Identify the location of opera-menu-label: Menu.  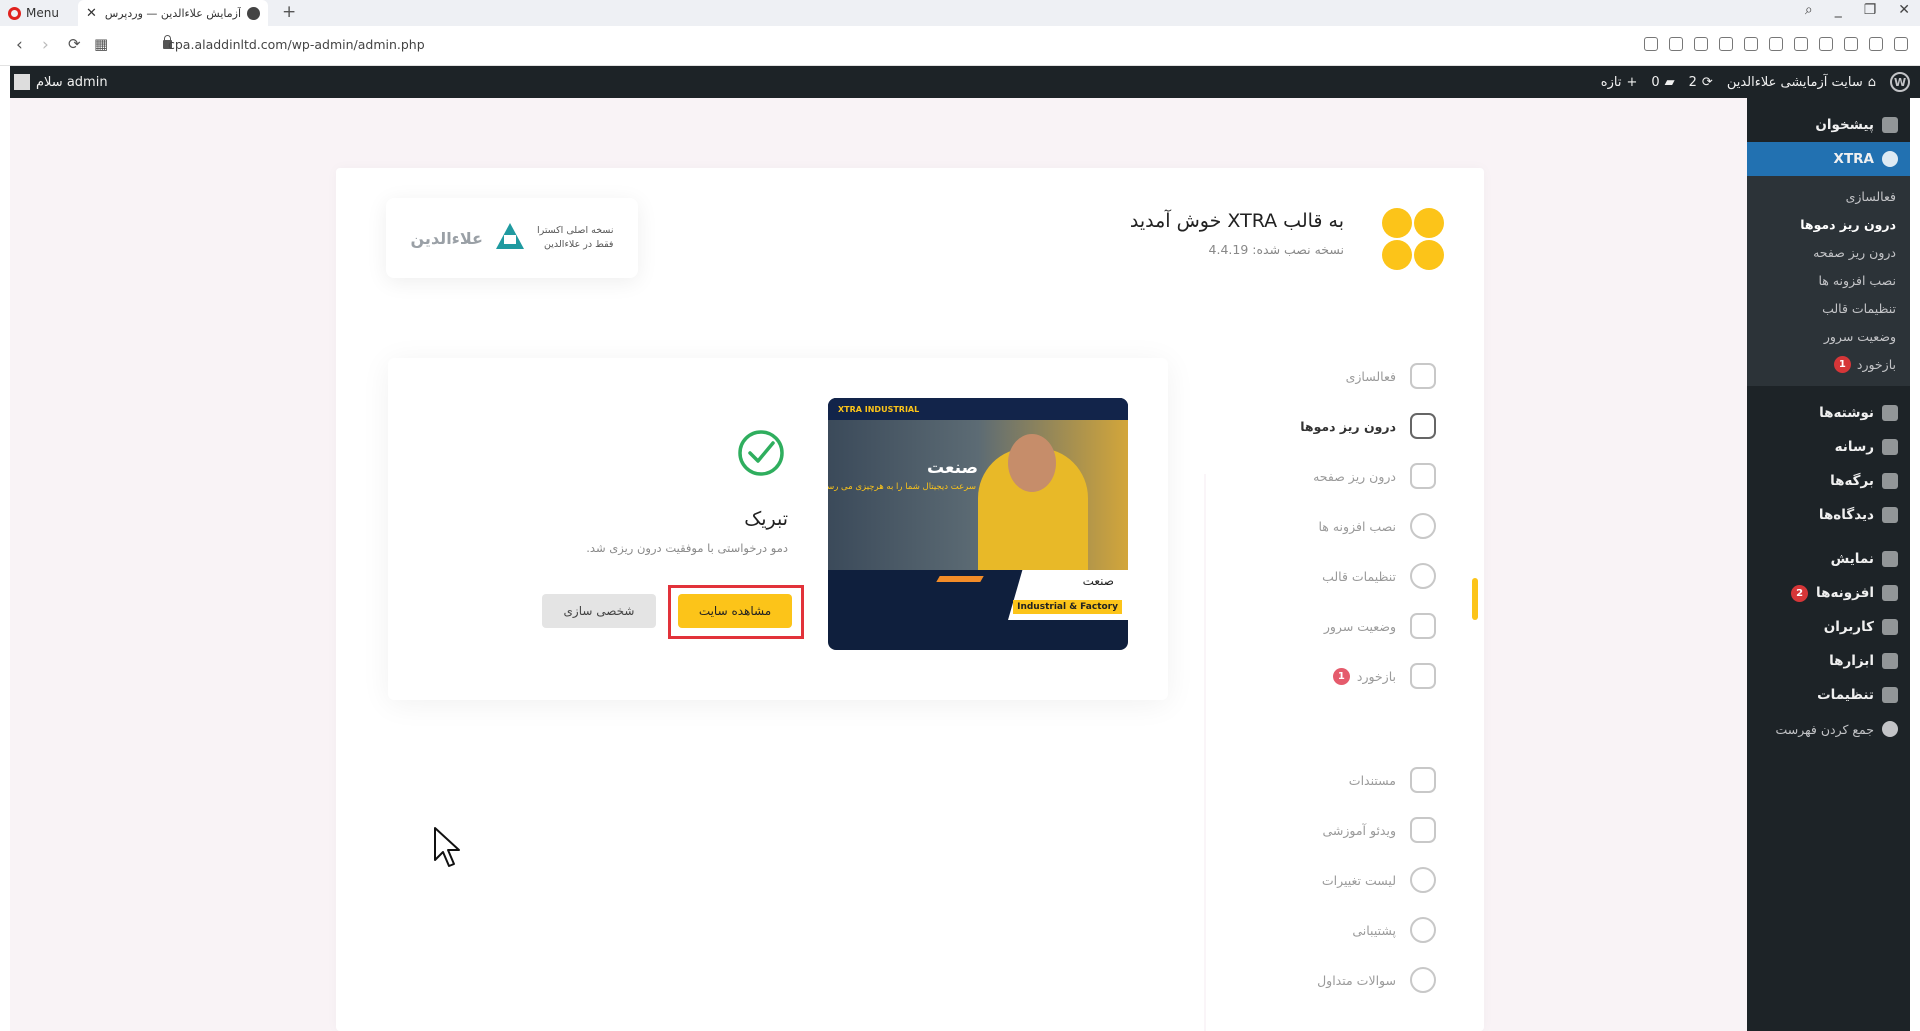
(42, 13).